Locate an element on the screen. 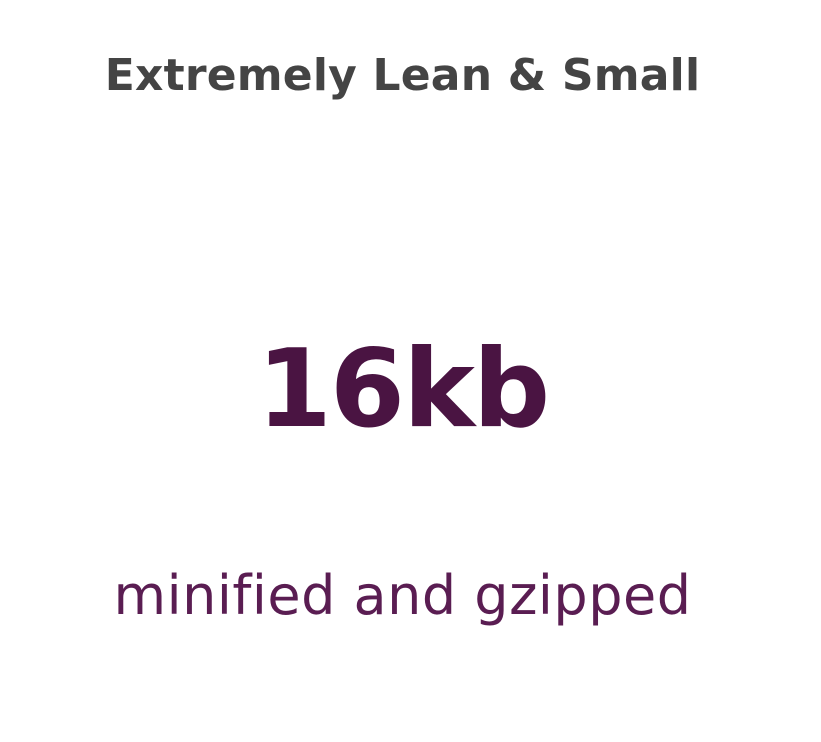 The height and width of the screenshot is (742, 821). feature-heading: Extremely Lean & Small is located at coordinates (402, 75).